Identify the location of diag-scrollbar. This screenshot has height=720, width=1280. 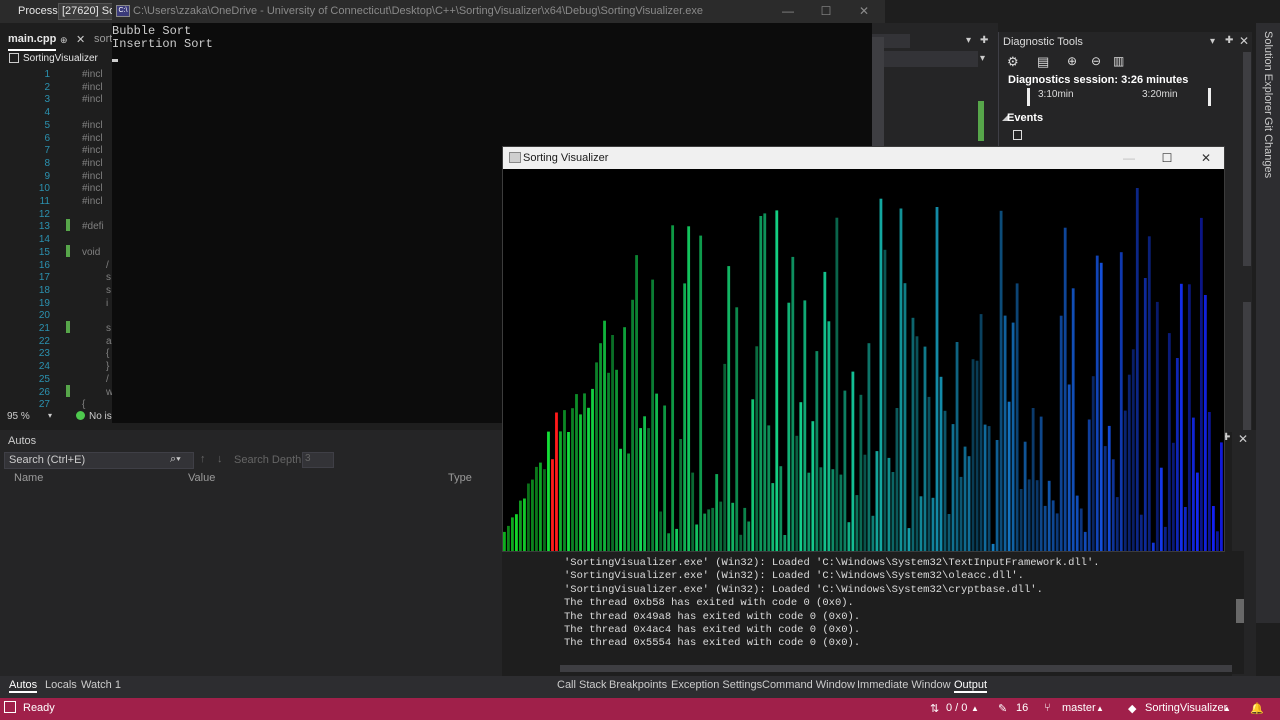
(1247, 159).